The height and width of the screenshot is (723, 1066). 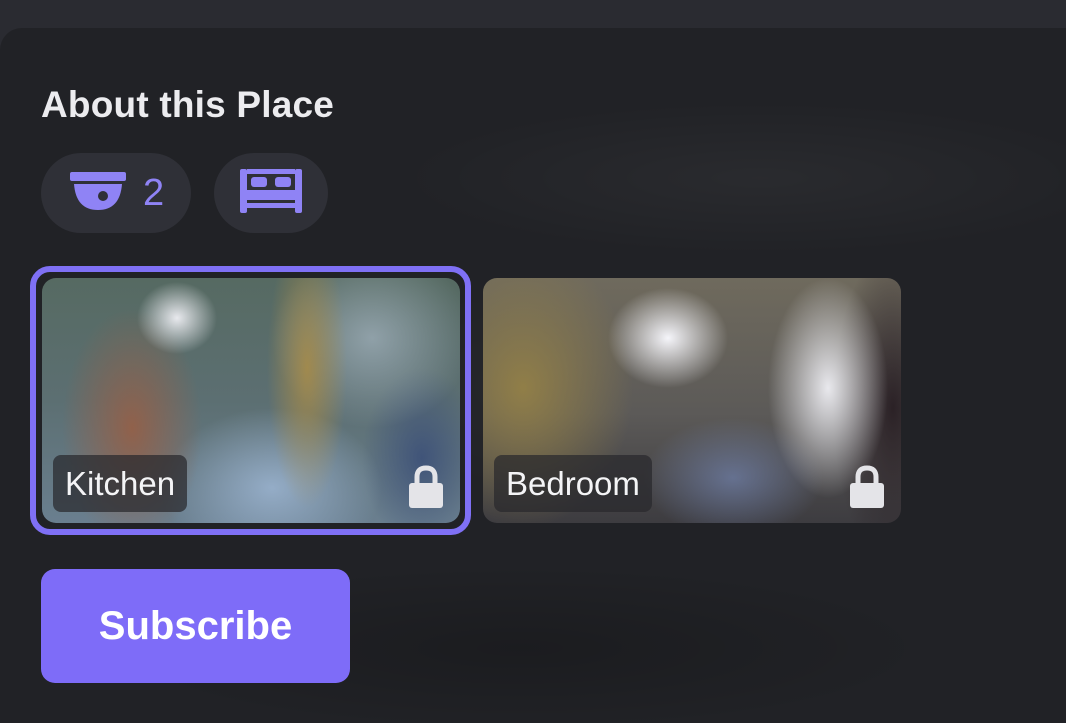 I want to click on room-card-bedroom: Bedroom, so click(x=692, y=400).